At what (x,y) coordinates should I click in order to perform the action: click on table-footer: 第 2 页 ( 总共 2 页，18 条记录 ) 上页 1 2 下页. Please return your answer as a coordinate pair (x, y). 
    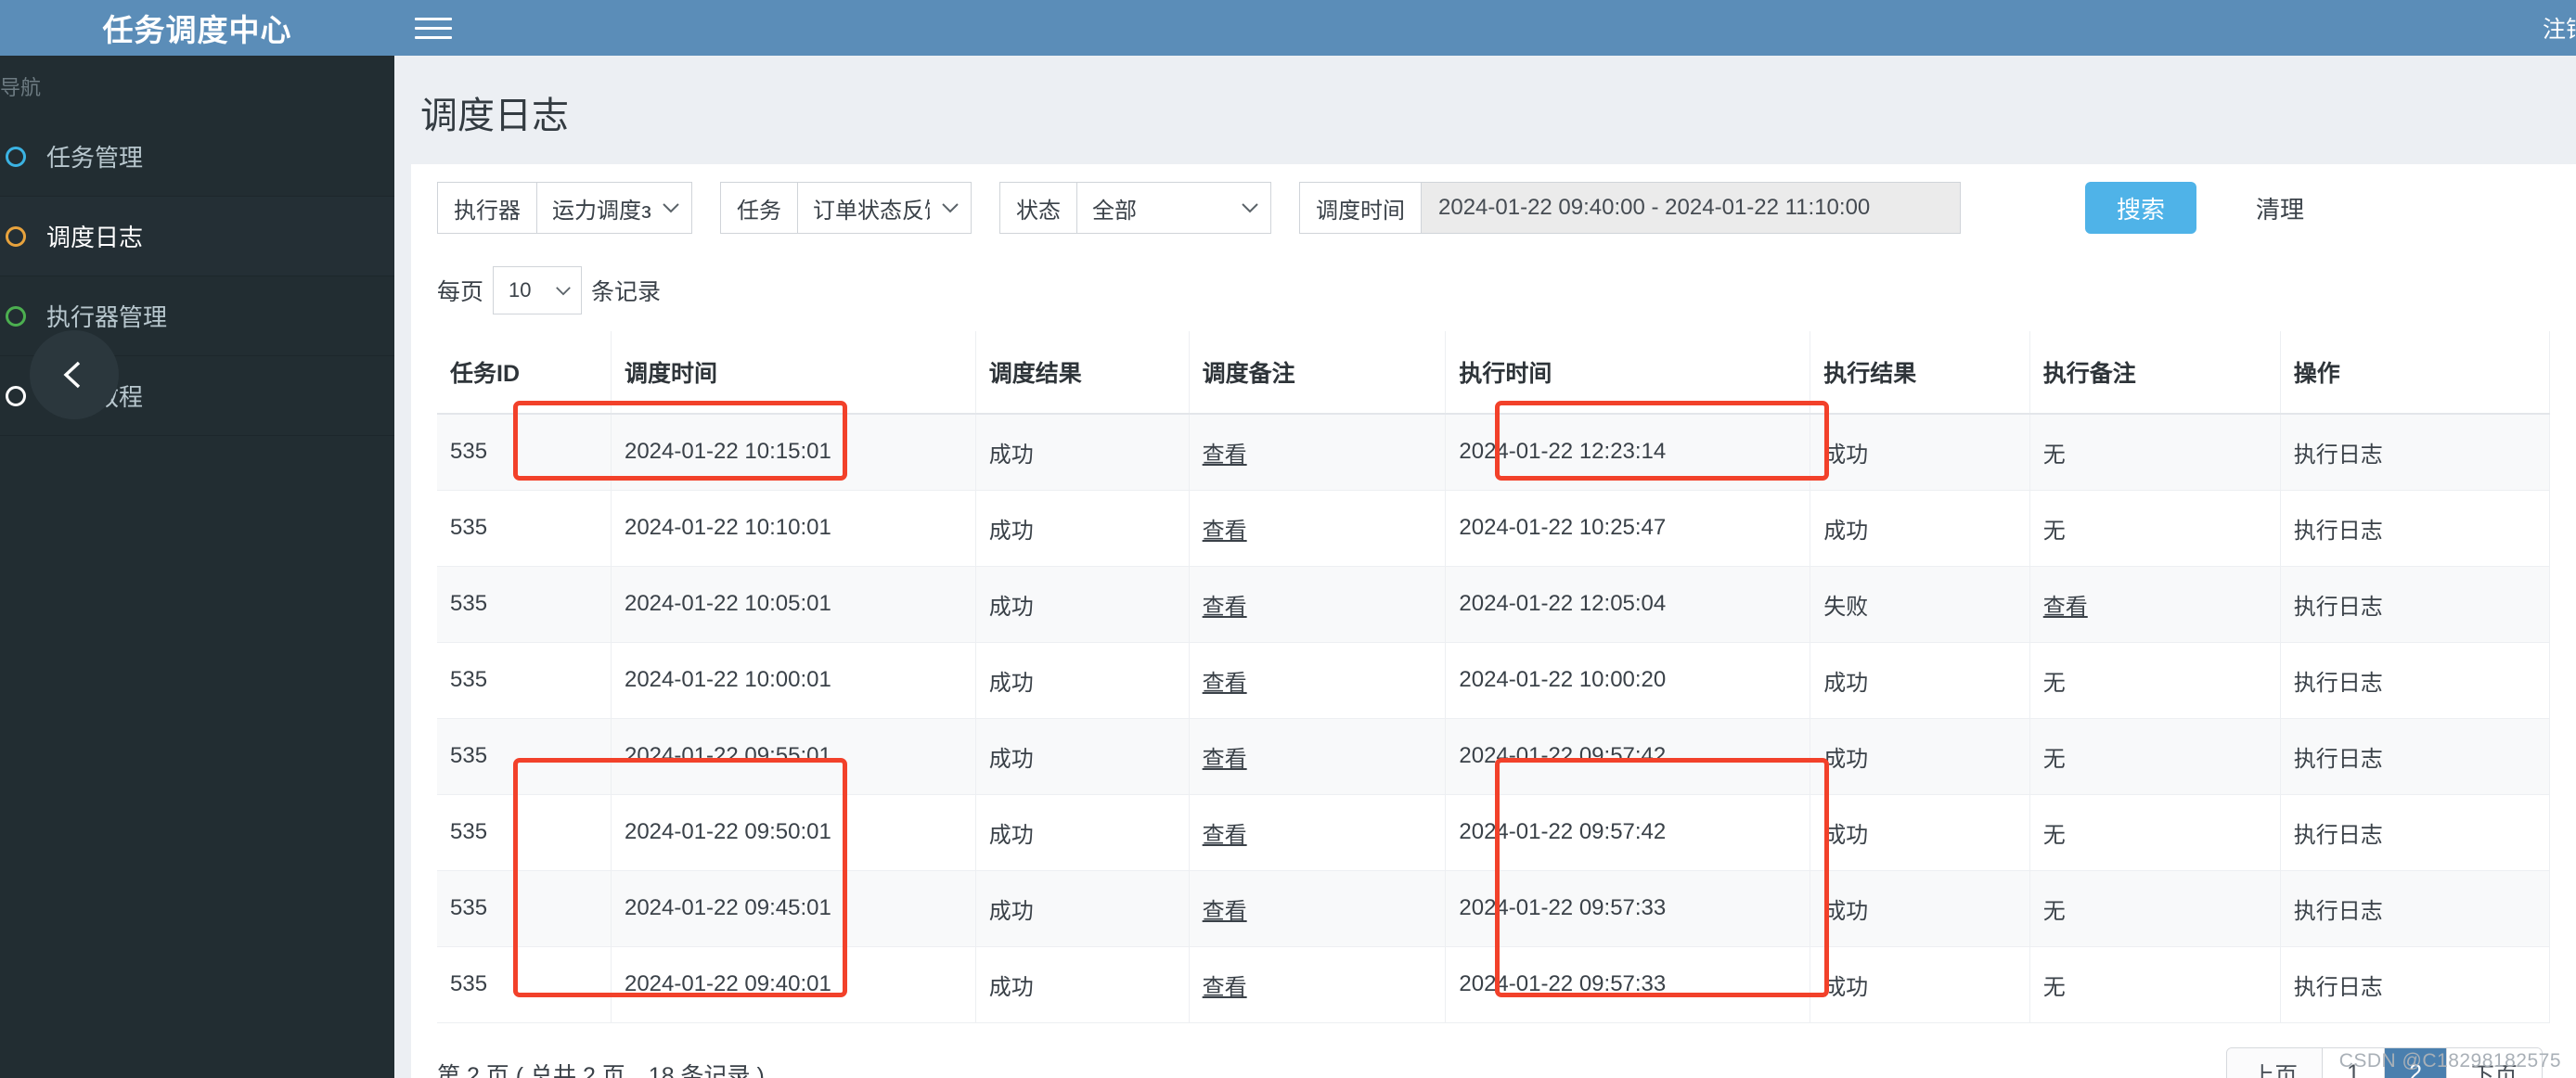
    Looking at the image, I should click on (1494, 1050).